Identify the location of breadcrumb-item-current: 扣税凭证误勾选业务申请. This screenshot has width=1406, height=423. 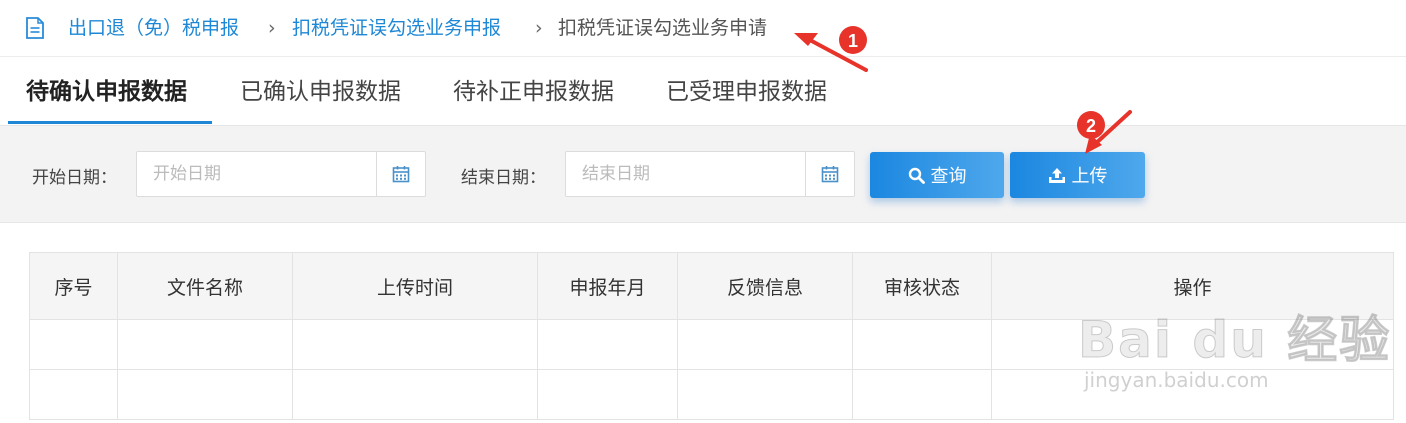
(663, 28).